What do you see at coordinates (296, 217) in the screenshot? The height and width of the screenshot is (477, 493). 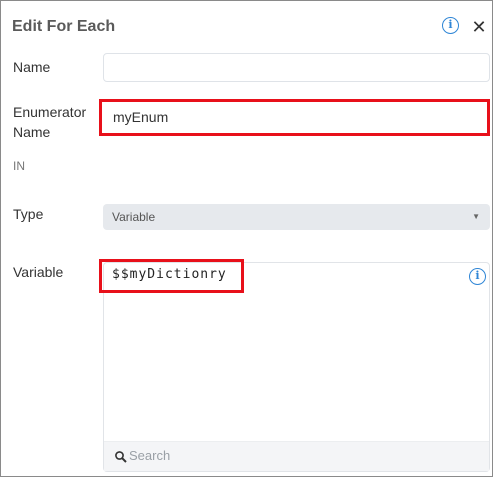 I see `type-select: Variable ▼` at bounding box center [296, 217].